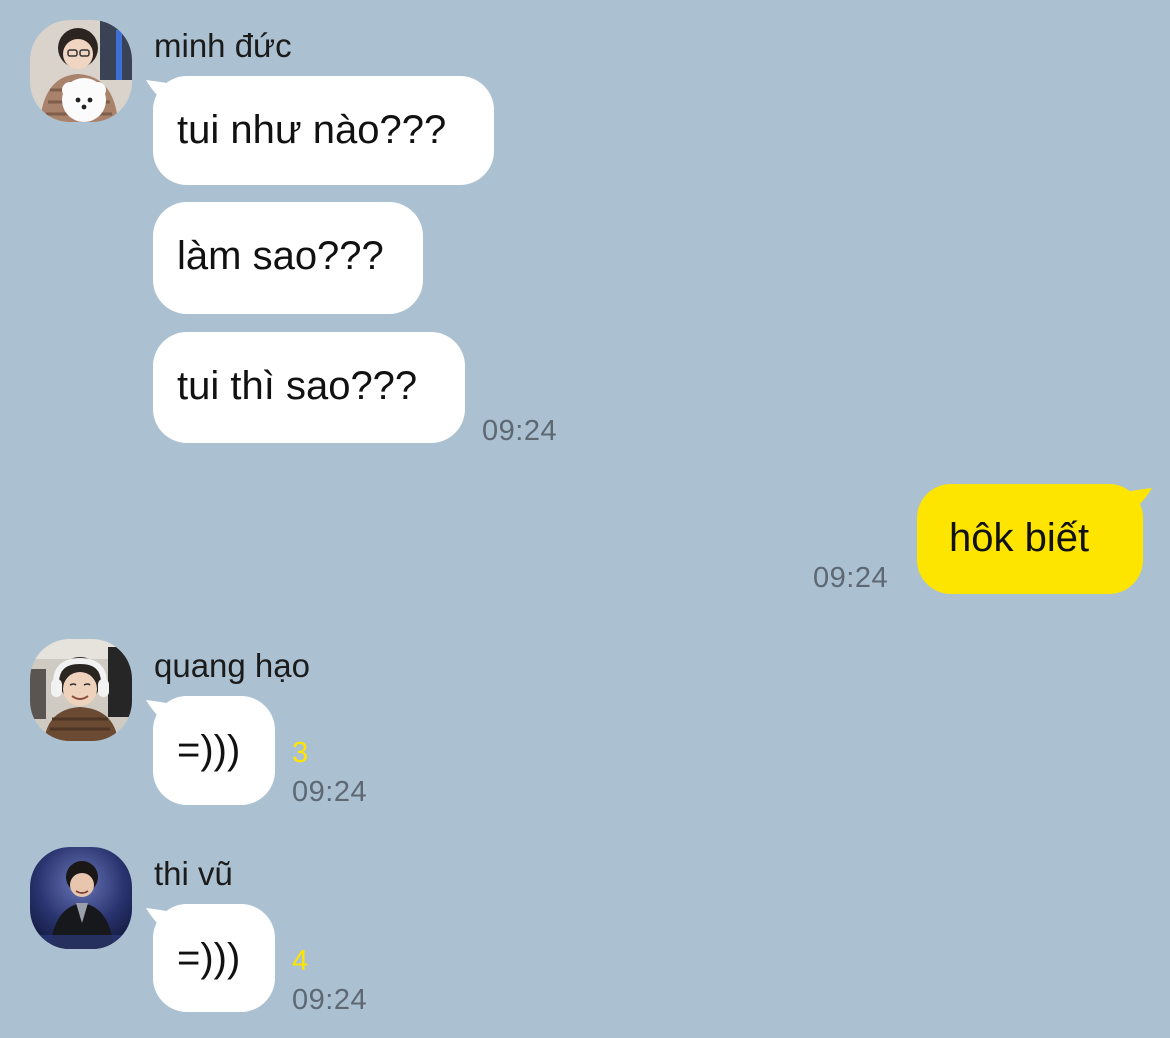 This screenshot has width=1170, height=1038. Describe the element at coordinates (300, 961) in the screenshot. I see `unread-count: 4` at that location.